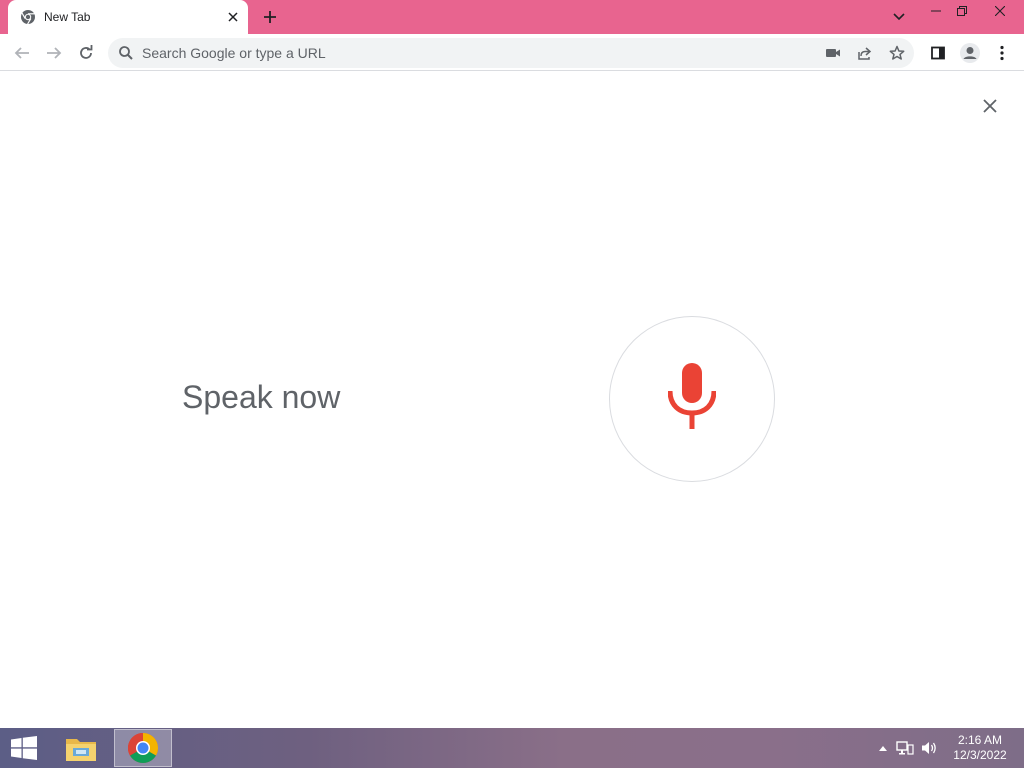  What do you see at coordinates (261, 397) in the screenshot?
I see `speak-now-text: Speak now` at bounding box center [261, 397].